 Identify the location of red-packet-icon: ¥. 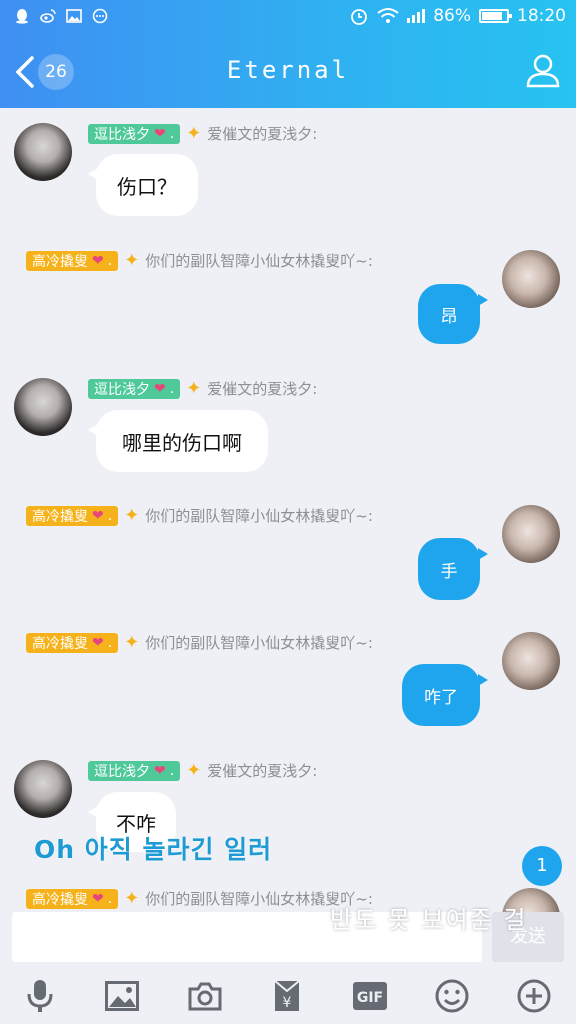
(287, 996).